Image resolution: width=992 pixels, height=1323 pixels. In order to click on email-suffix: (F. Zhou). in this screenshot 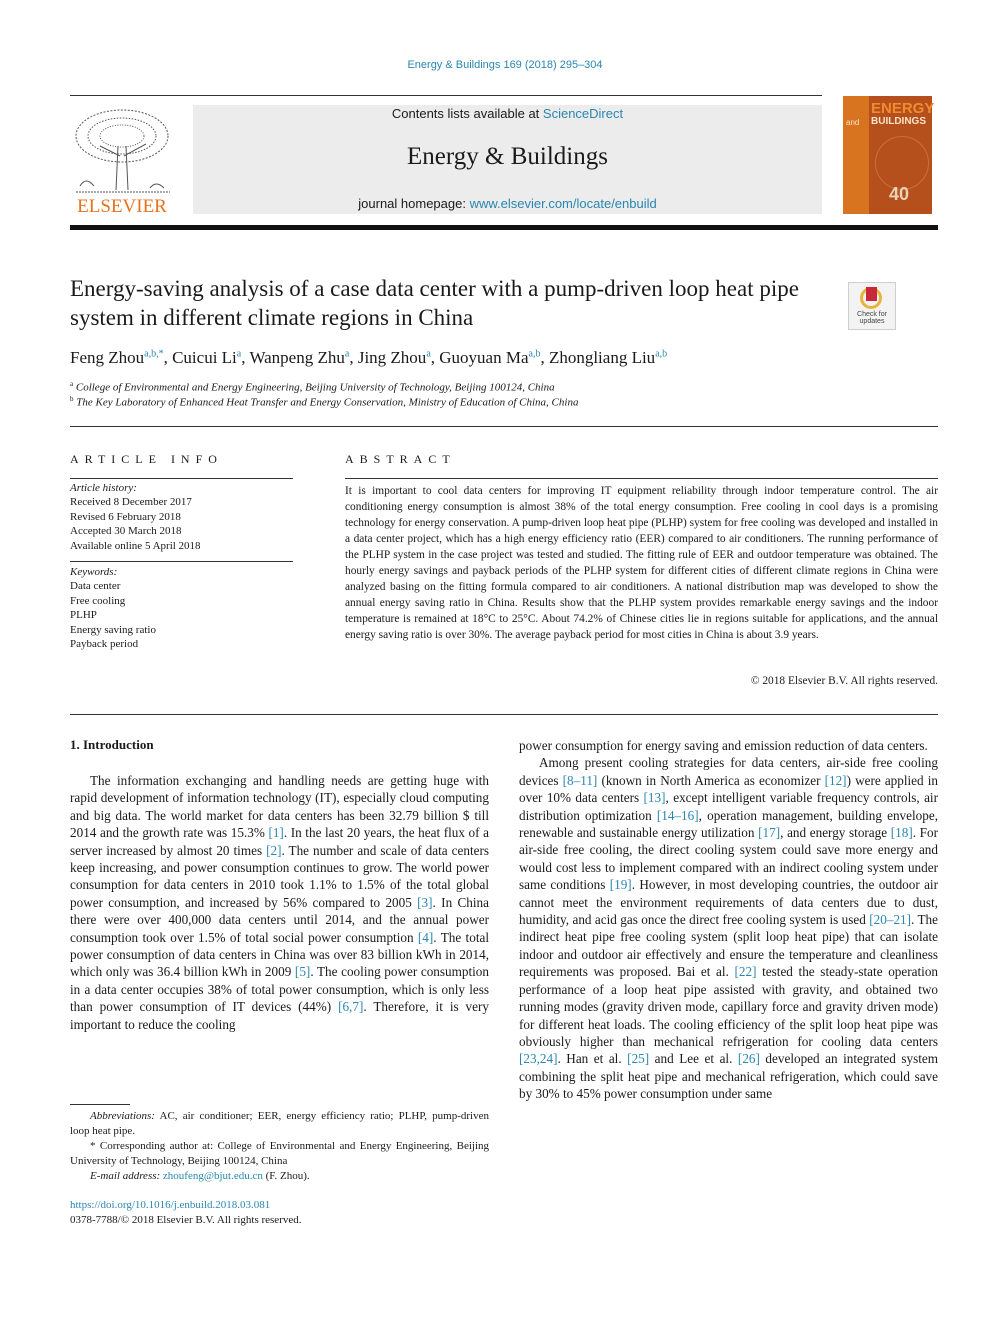, I will do `click(286, 1176)`.